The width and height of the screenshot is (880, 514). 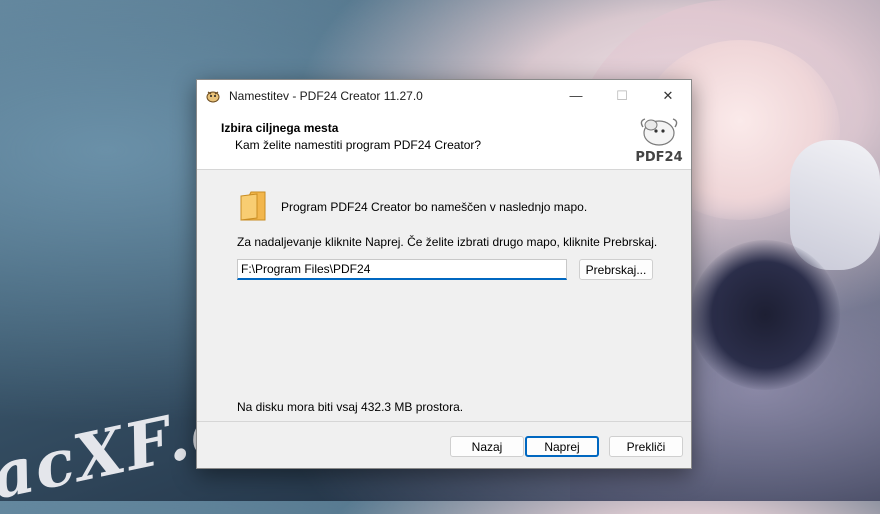 I want to click on title-bar: Namestitev - PDF24 Creator 11.27.0 — ☐ ✕, so click(x=444, y=95).